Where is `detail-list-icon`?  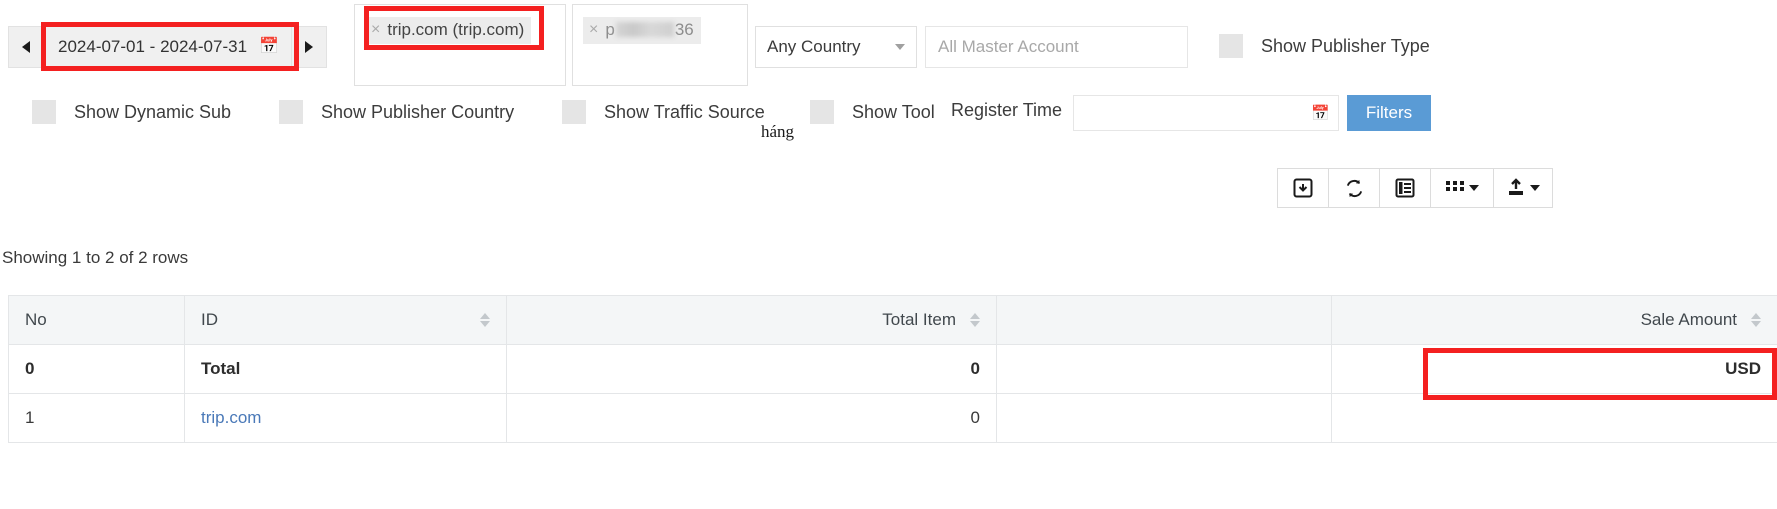
detail-list-icon is located at coordinates (1405, 188).